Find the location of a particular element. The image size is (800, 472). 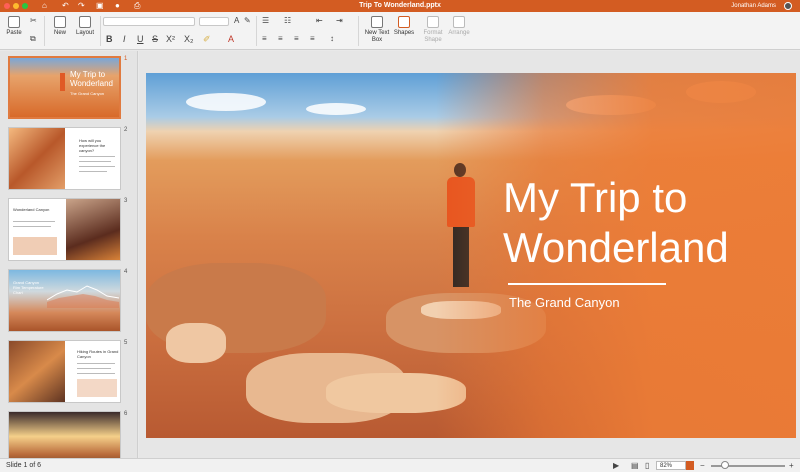

zoom-dropdown is located at coordinates (690, 465).